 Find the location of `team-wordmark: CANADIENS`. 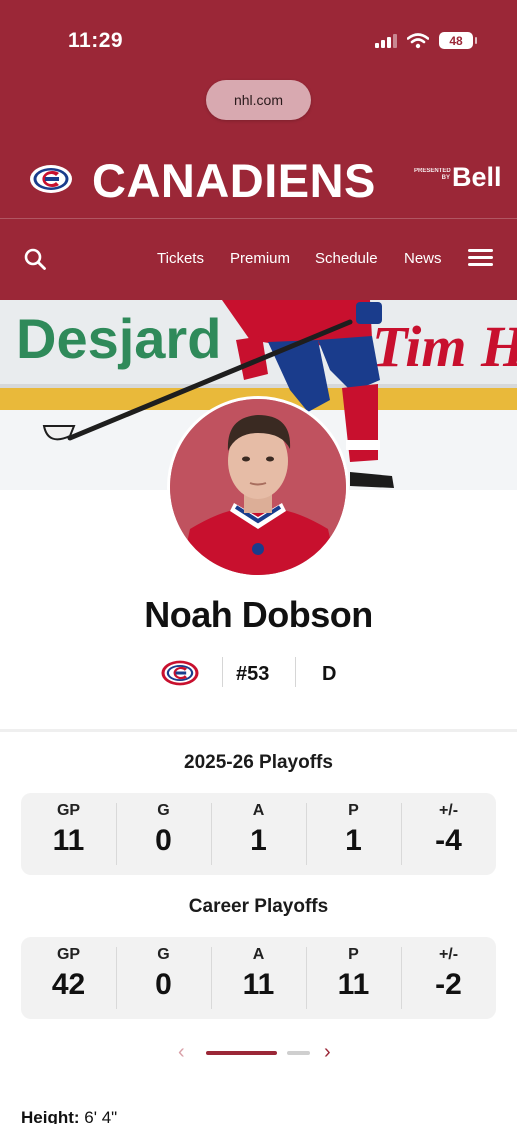

team-wordmark: CANADIENS is located at coordinates (234, 180).